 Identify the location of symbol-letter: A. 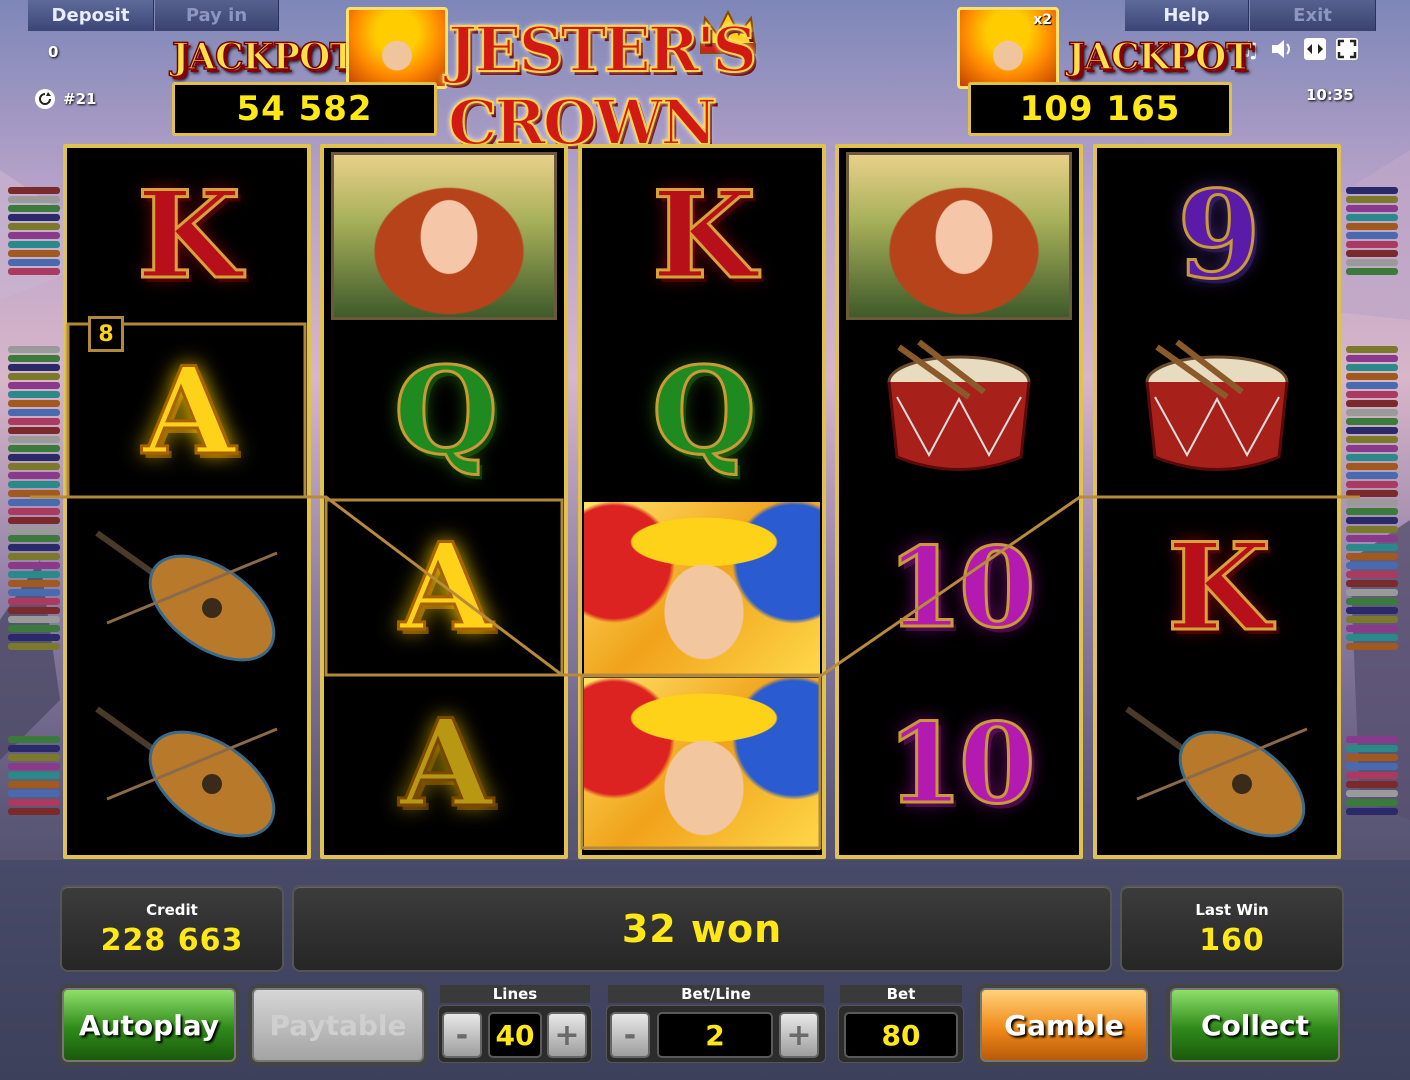
(189, 411).